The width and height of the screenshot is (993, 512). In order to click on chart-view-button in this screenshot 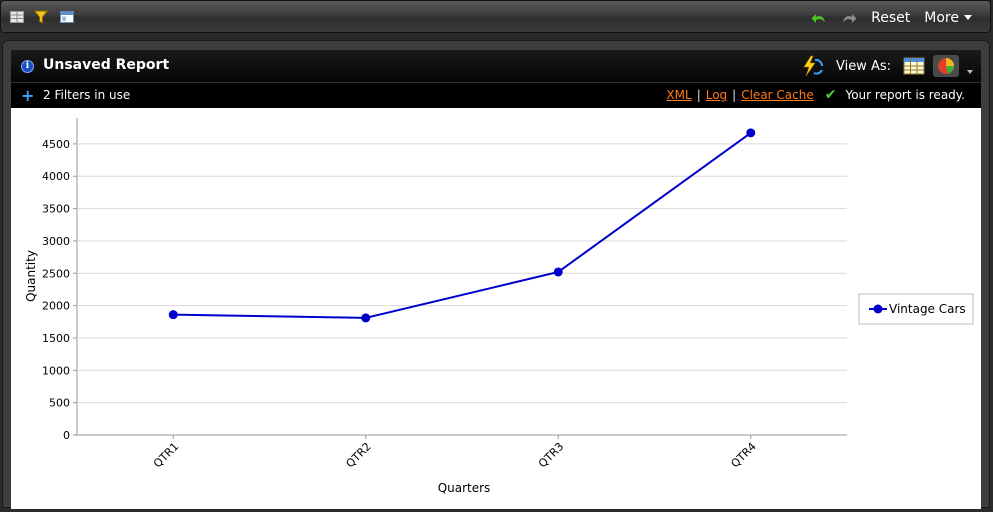, I will do `click(946, 66)`.